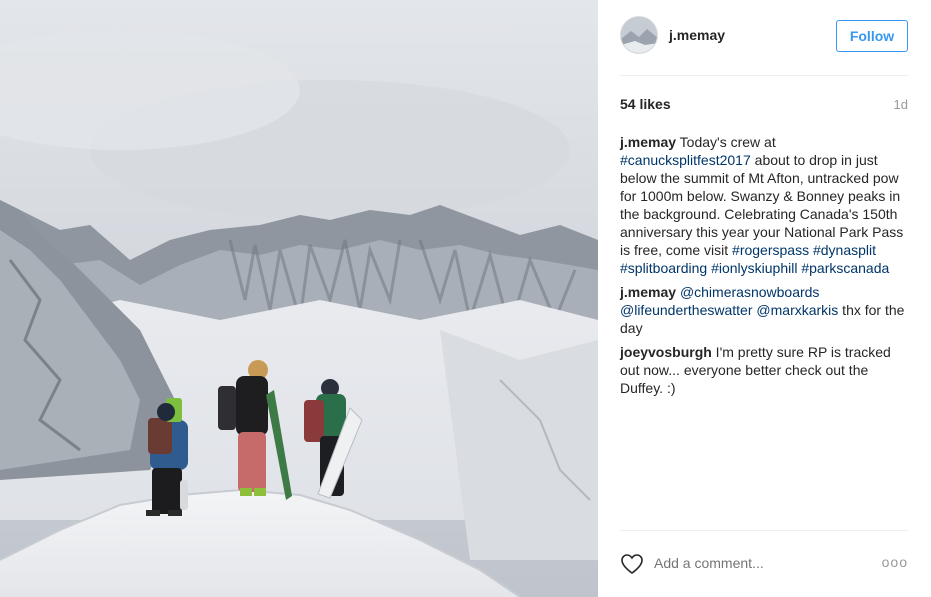  I want to click on avatar, so click(639, 35).